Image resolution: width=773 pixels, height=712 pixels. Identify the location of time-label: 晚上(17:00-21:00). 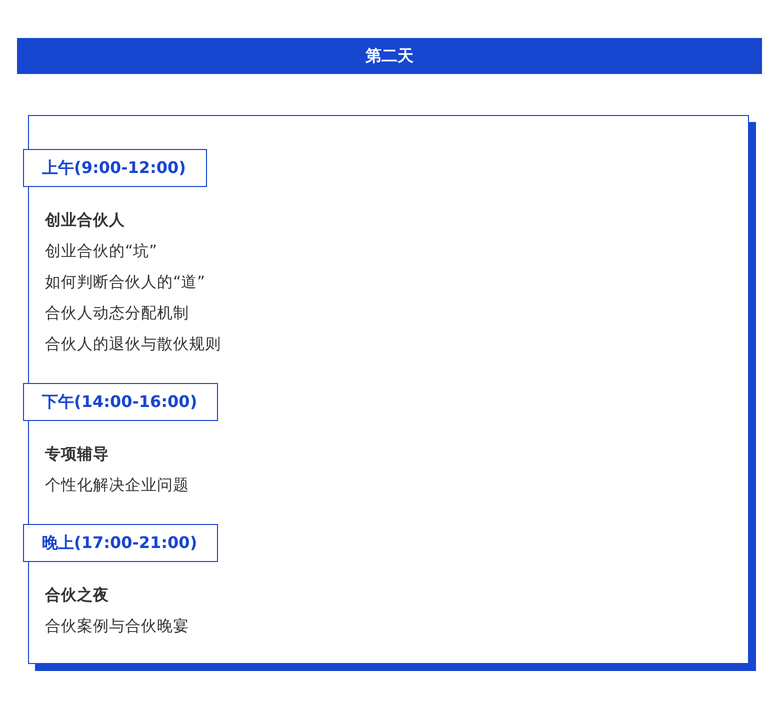
(120, 543).